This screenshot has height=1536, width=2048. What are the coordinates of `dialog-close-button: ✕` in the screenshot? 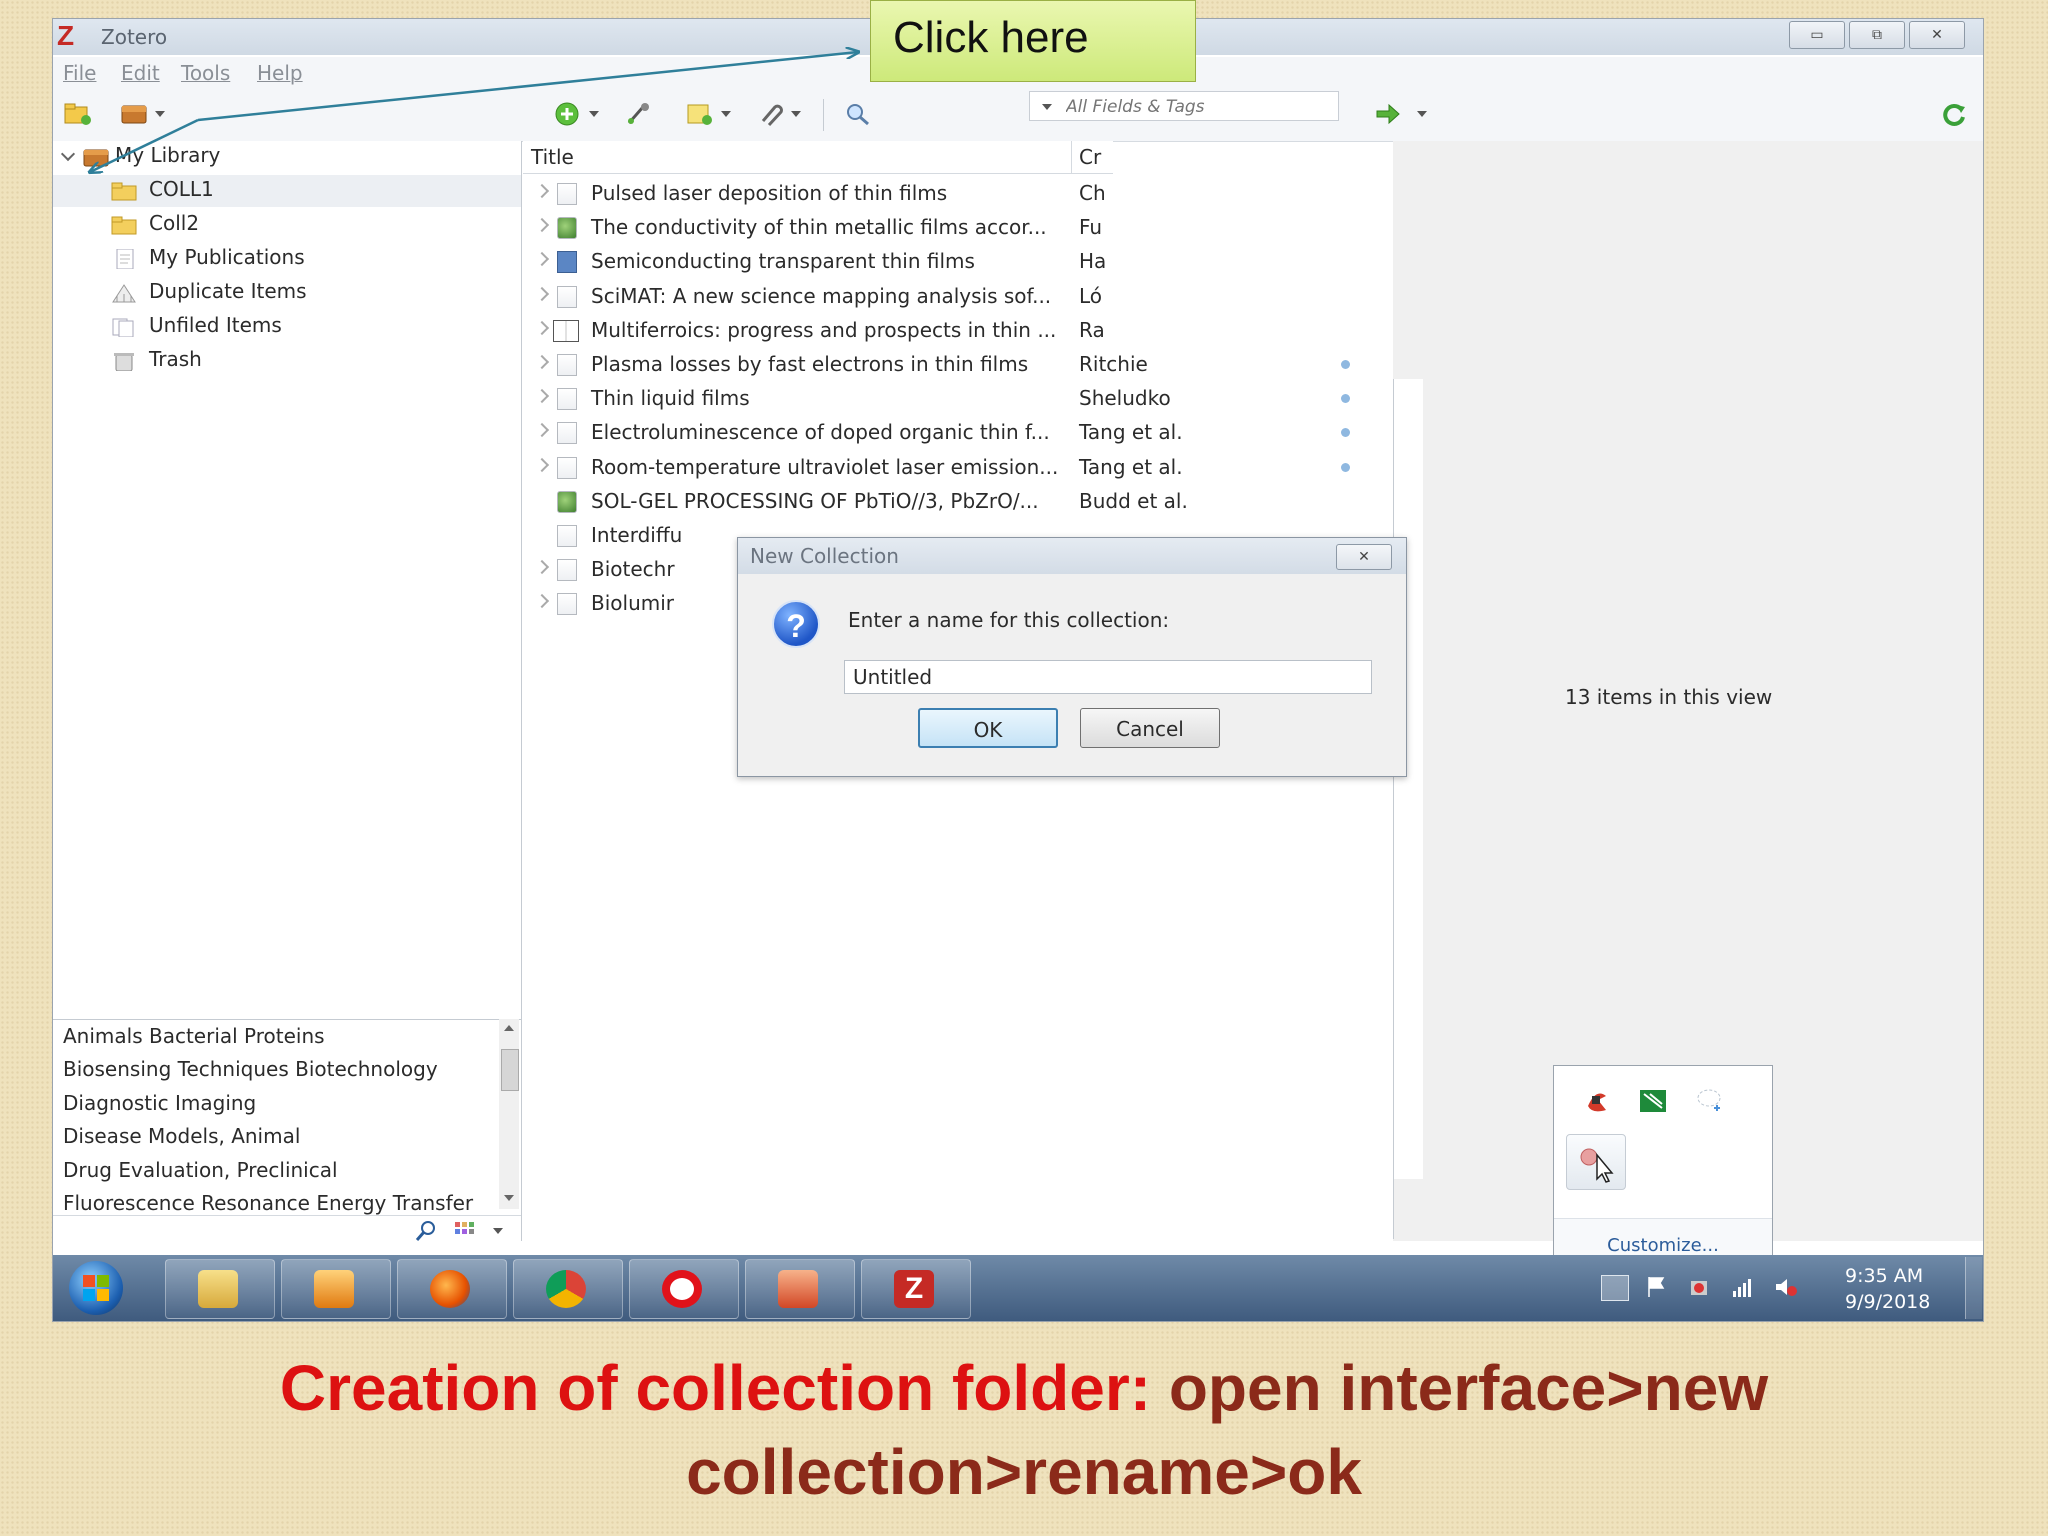 It's located at (1364, 557).